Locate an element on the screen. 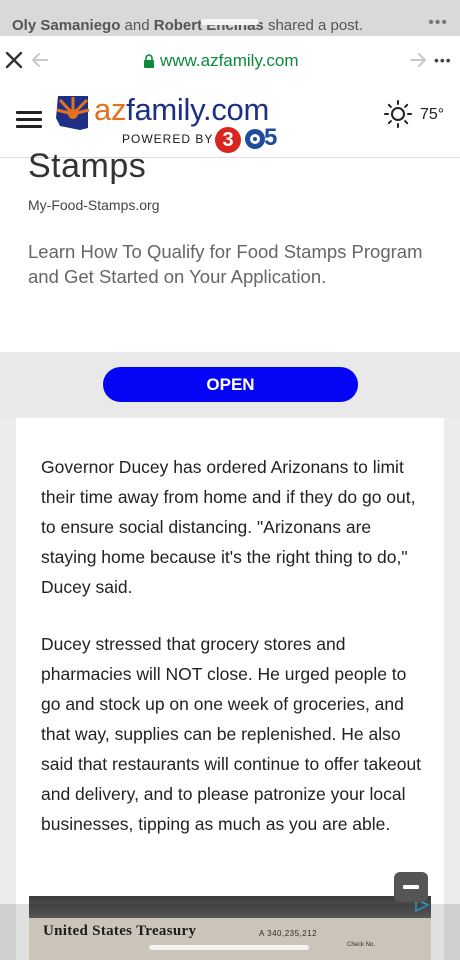  sharer-name-1: Oly Samaniego is located at coordinates (66, 25).